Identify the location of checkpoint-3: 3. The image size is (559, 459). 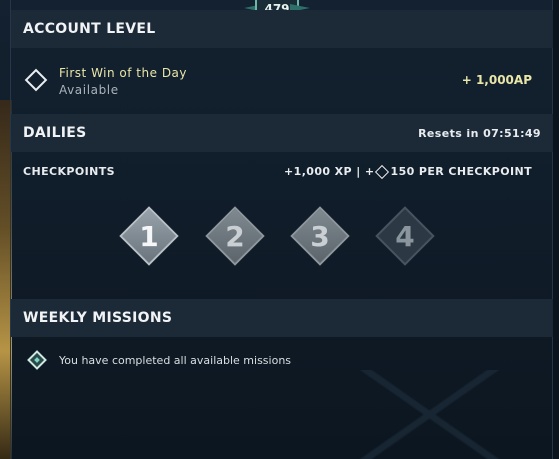
(320, 236).